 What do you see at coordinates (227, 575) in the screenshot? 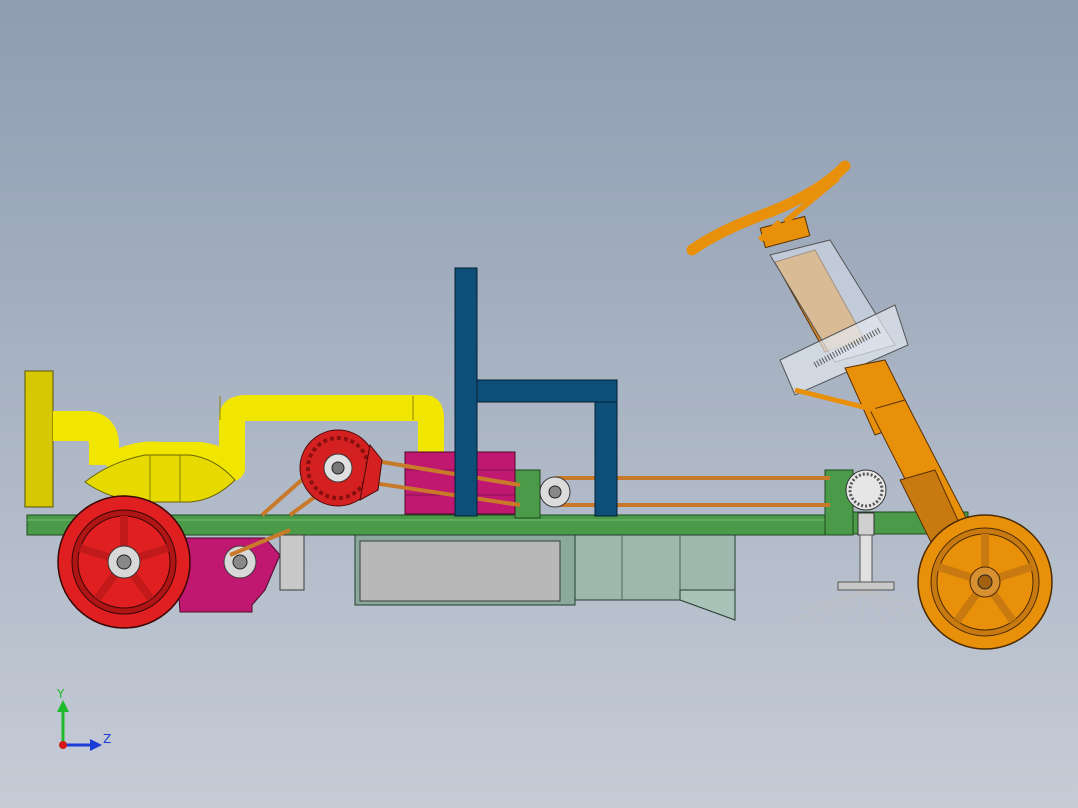
I see `rear-gearbox` at bounding box center [227, 575].